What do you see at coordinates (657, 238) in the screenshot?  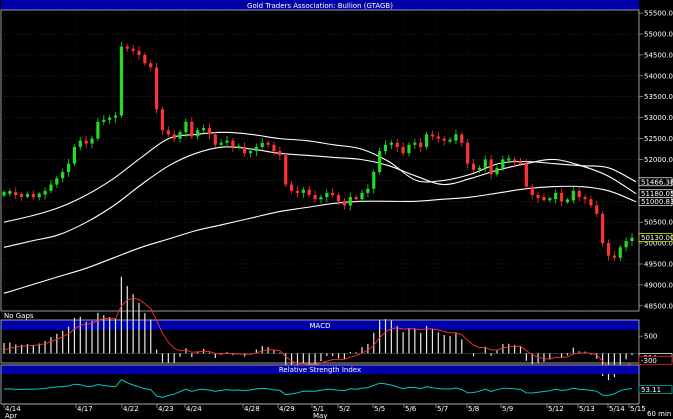 I see `last-value-tag-label: 50130.00` at bounding box center [657, 238].